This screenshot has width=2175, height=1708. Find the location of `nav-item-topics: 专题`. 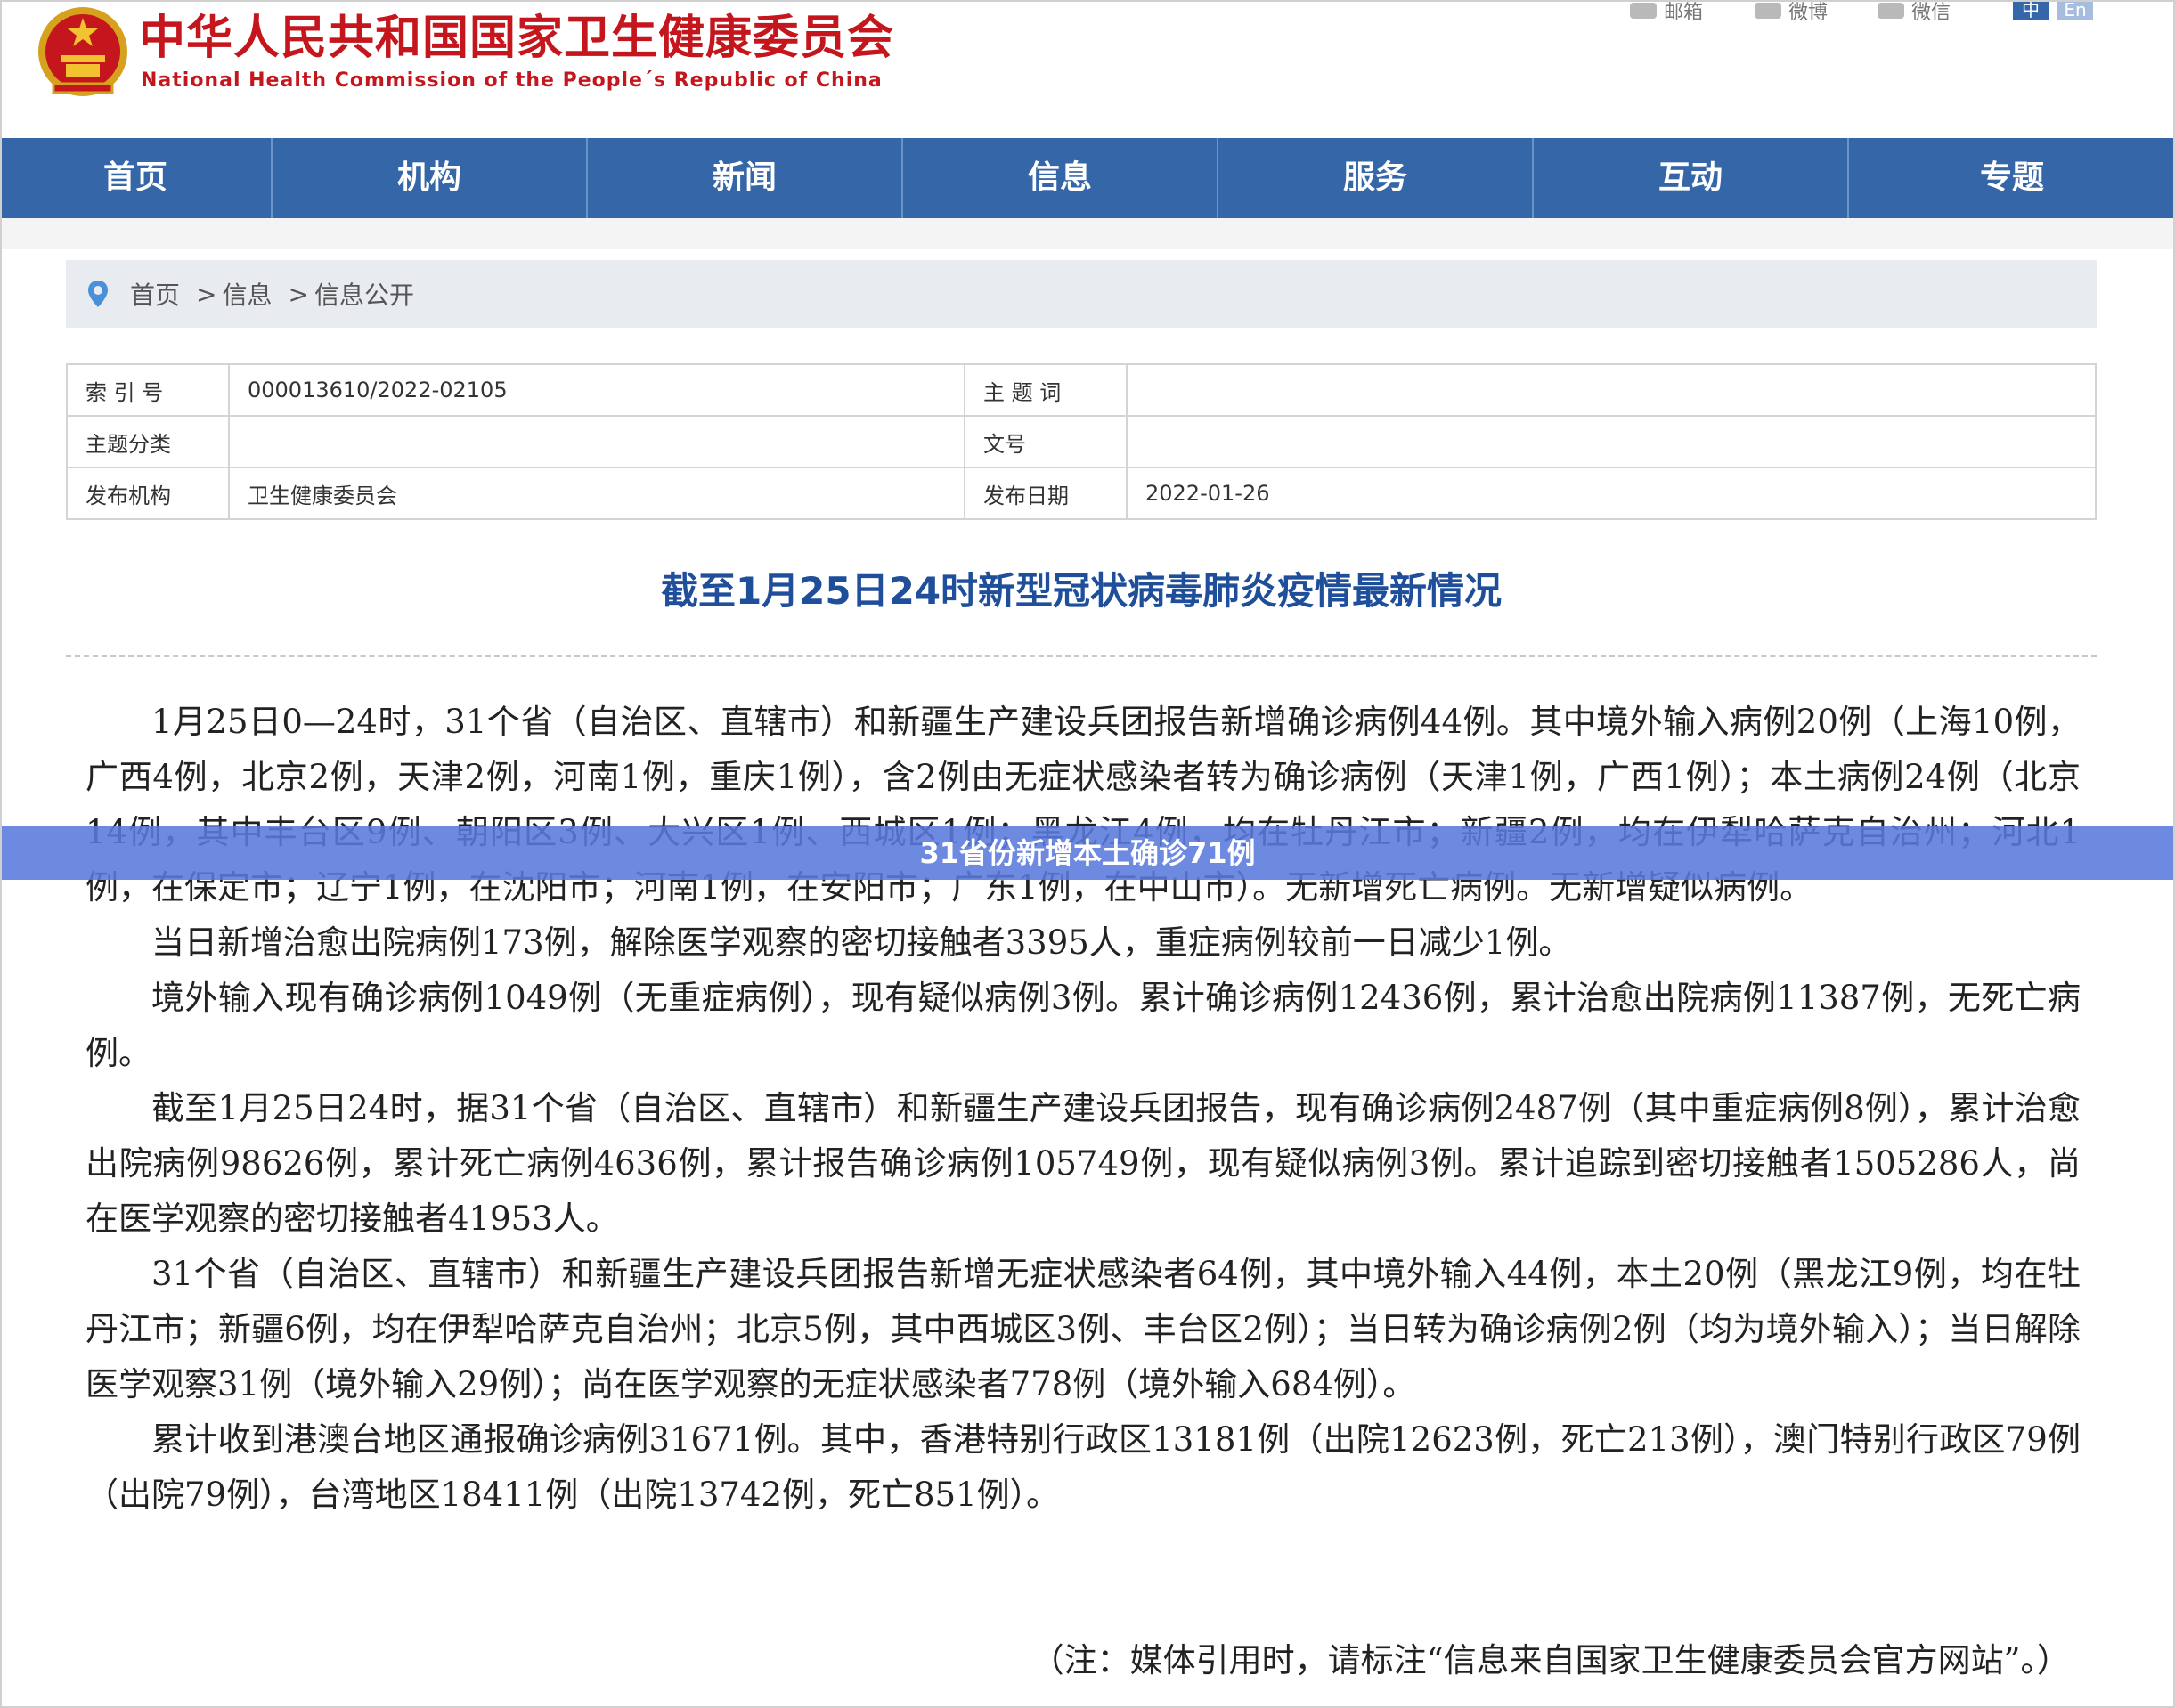

nav-item-topics: 专题 is located at coordinates (2012, 178).